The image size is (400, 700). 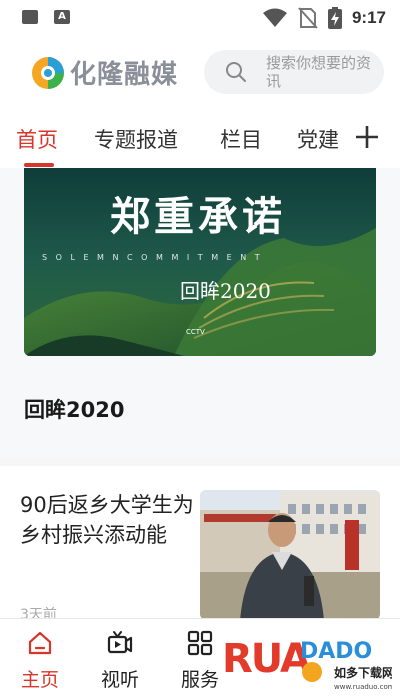 What do you see at coordinates (120, 660) in the screenshot?
I see `nav-video: 视听` at bounding box center [120, 660].